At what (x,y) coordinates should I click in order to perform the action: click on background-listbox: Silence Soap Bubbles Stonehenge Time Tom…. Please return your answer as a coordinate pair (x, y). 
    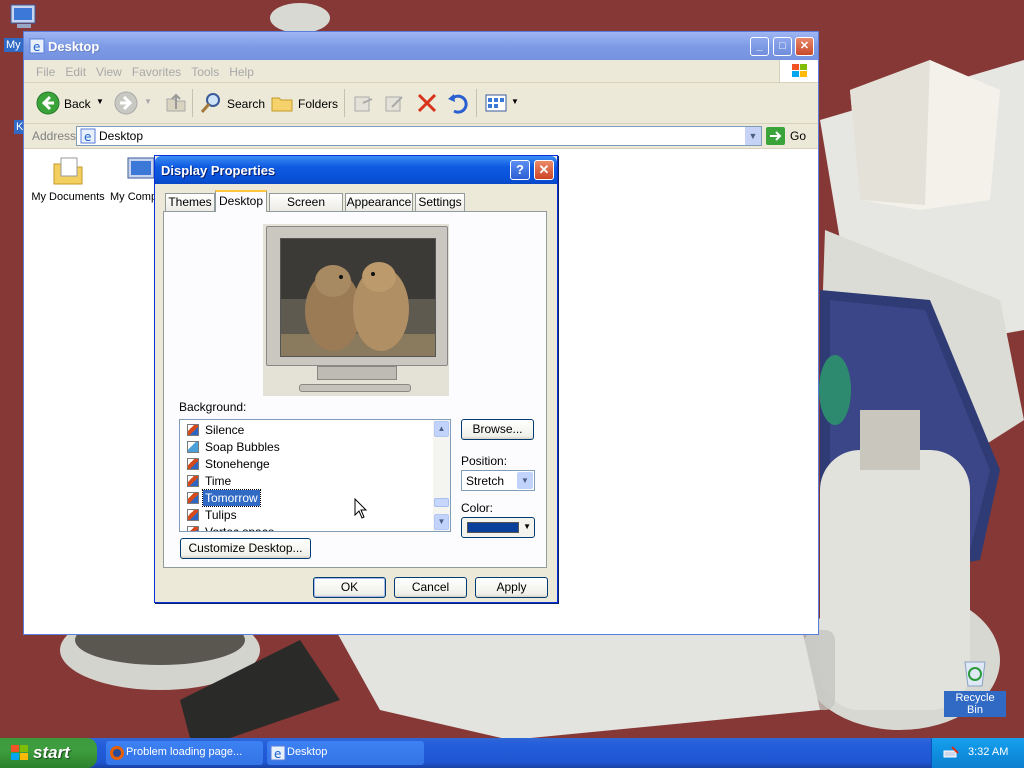
    Looking at the image, I should click on (315, 475).